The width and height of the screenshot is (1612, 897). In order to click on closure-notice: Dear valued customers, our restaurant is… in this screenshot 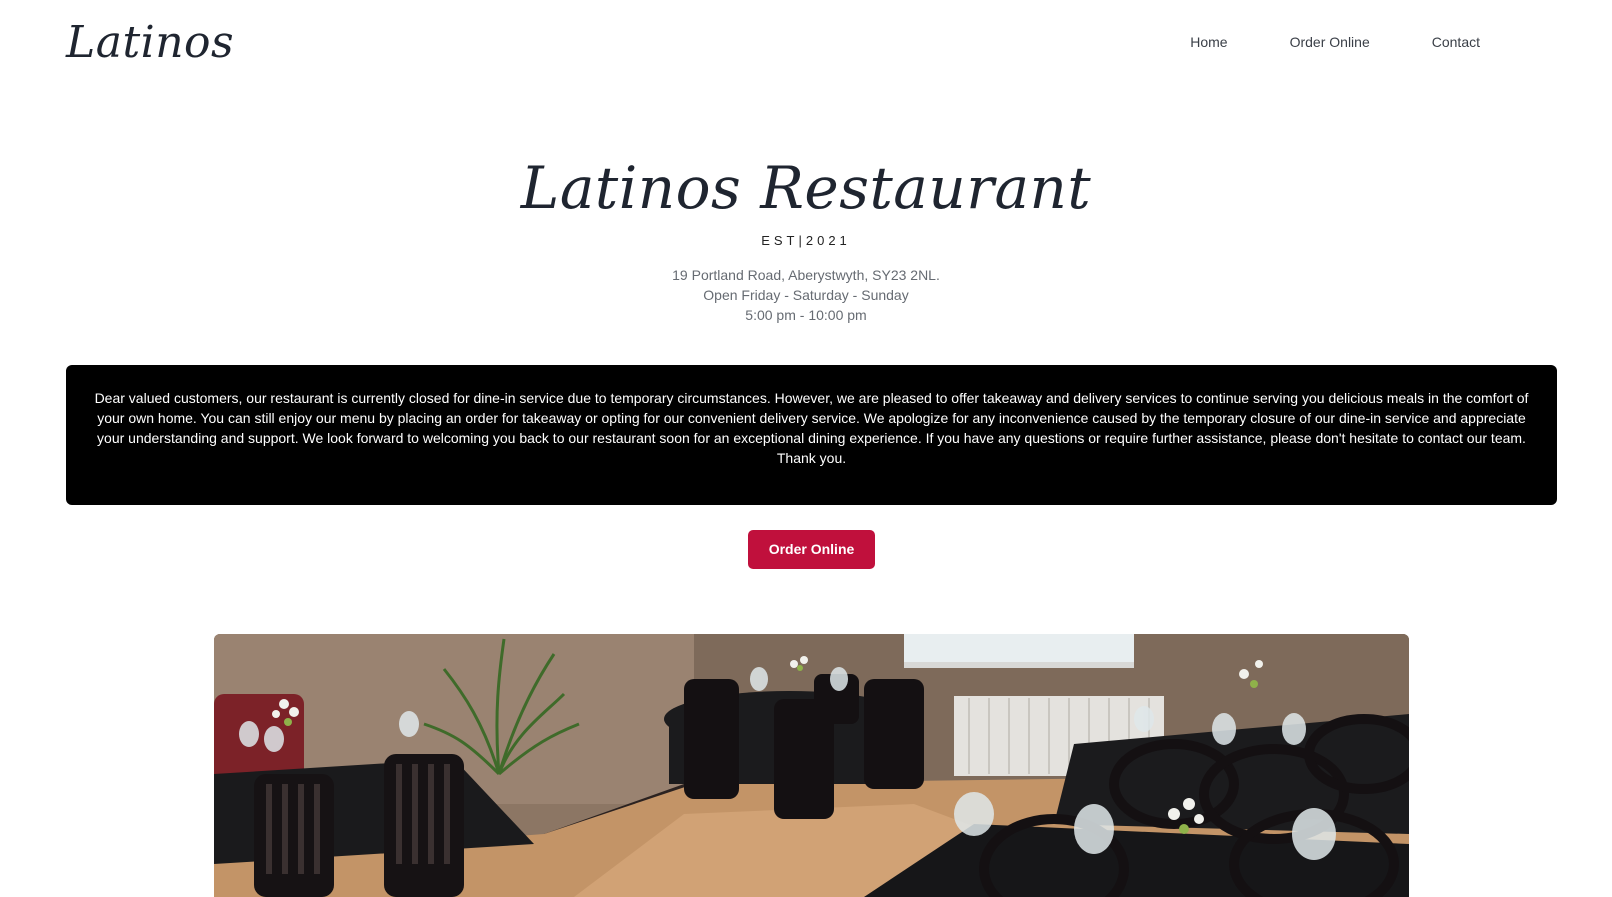, I will do `click(811, 435)`.